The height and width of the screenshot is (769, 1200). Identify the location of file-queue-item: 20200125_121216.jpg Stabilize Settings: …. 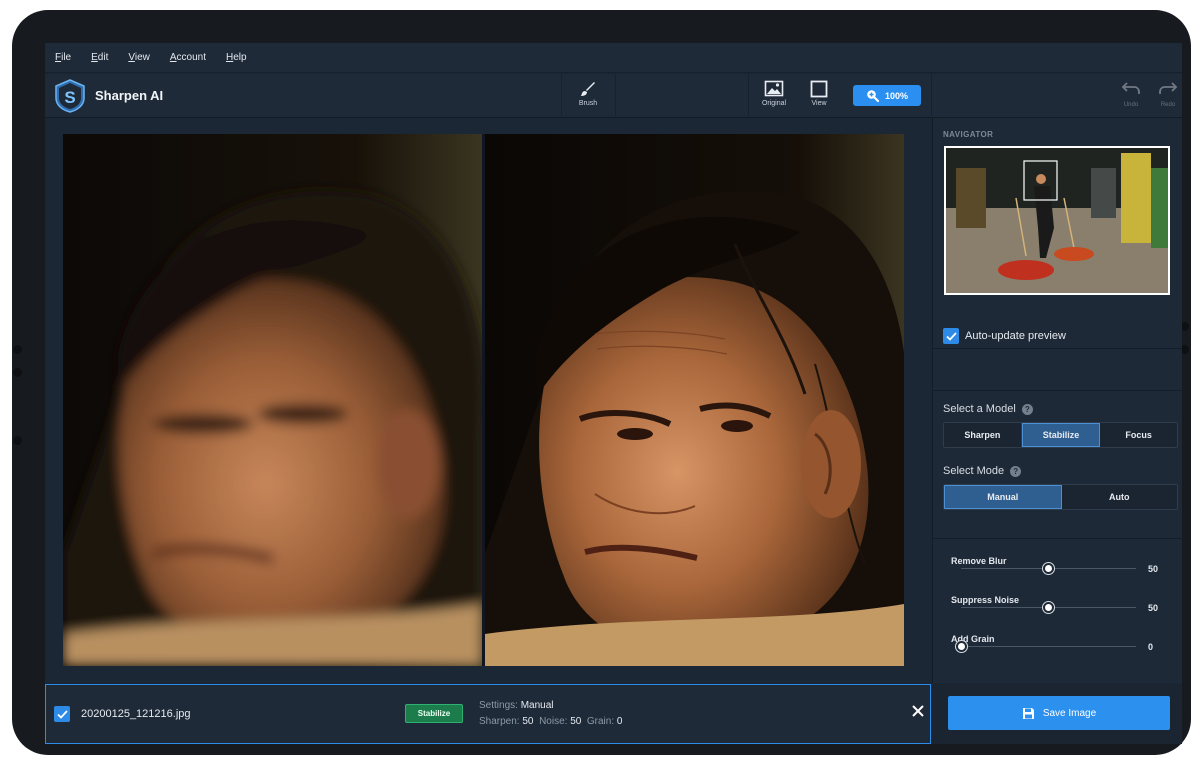
(488, 714).